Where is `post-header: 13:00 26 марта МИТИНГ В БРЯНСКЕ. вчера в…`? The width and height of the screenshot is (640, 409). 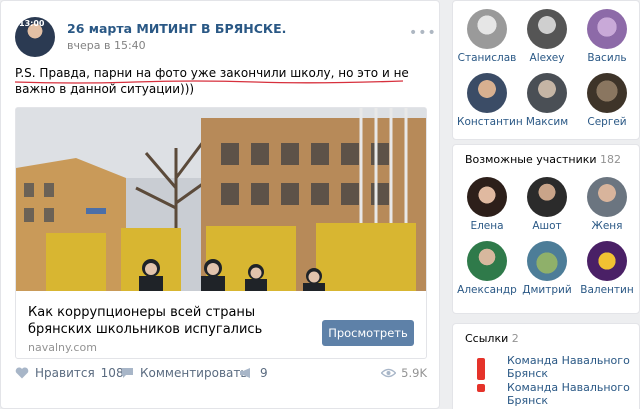 post-header: 13:00 26 марта МИТИНГ В БРЯНСКЕ. вчера в… is located at coordinates (225, 38).